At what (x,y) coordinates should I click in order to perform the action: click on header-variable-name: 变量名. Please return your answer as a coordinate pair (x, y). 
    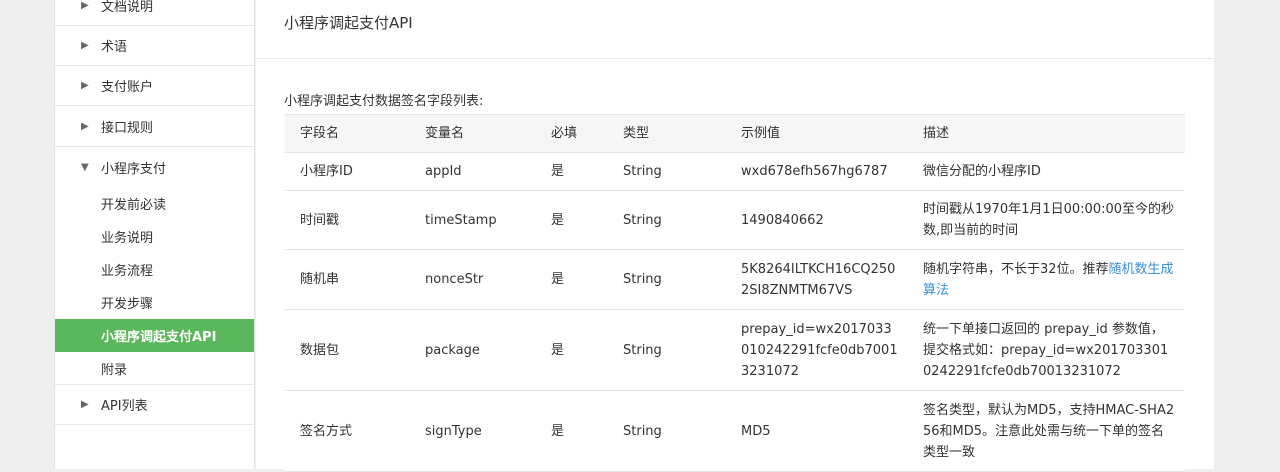
    Looking at the image, I should click on (473, 133).